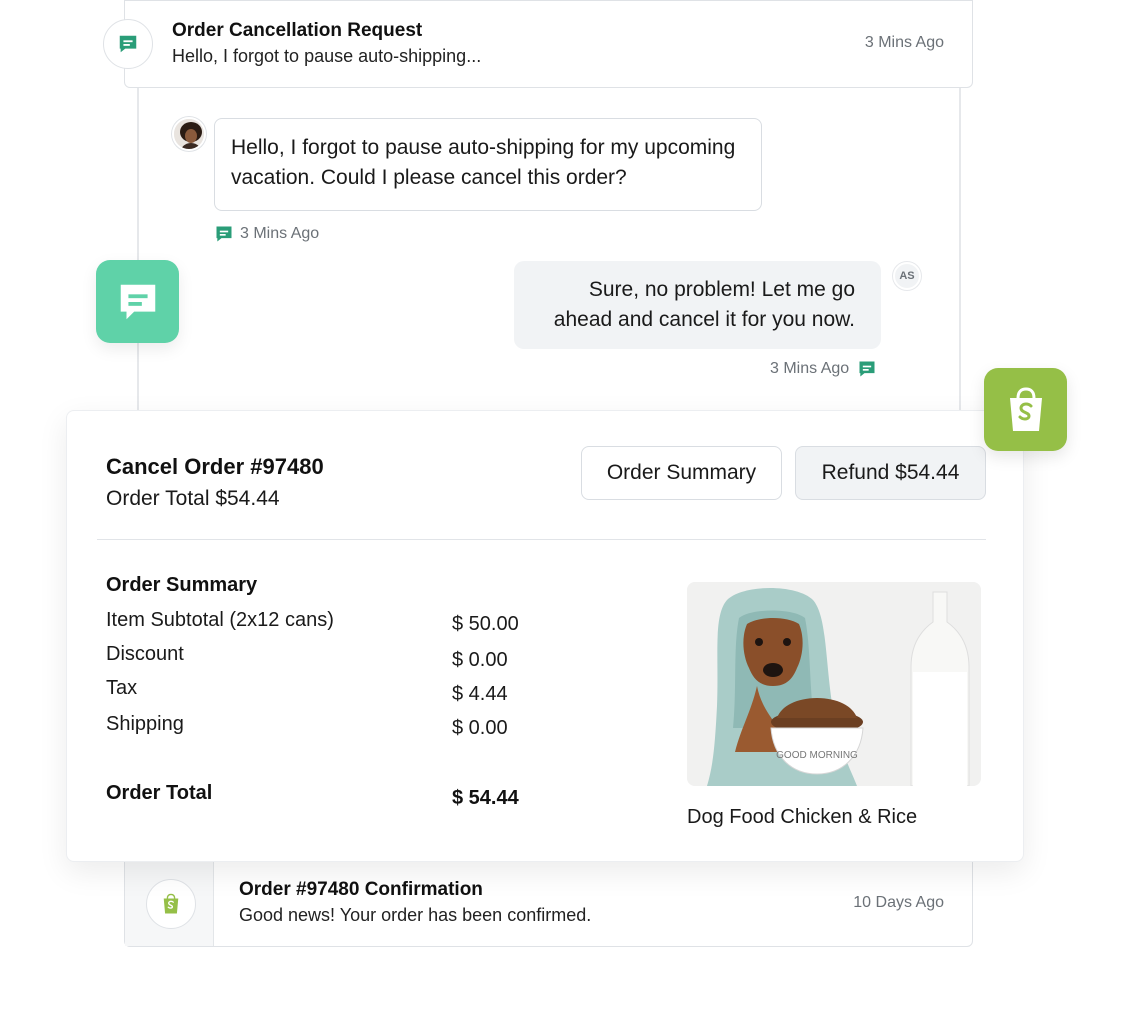 This screenshot has height=1019, width=1130. I want to click on chat-channel-tile, so click(137, 301).